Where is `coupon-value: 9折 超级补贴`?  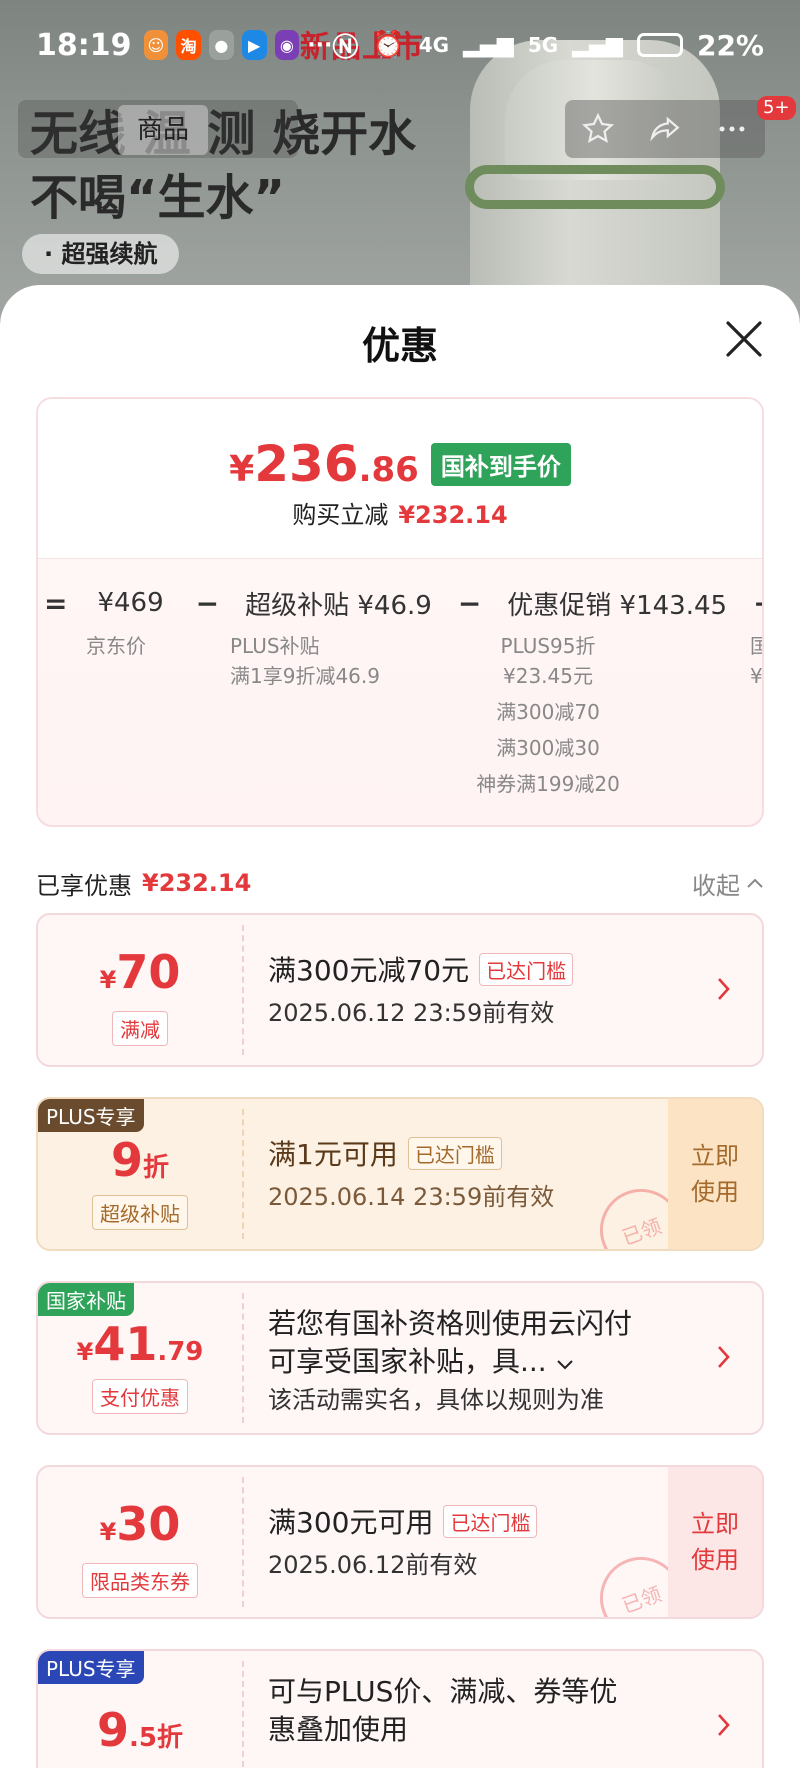 coupon-value: 9折 超级补贴 is located at coordinates (140, 1174).